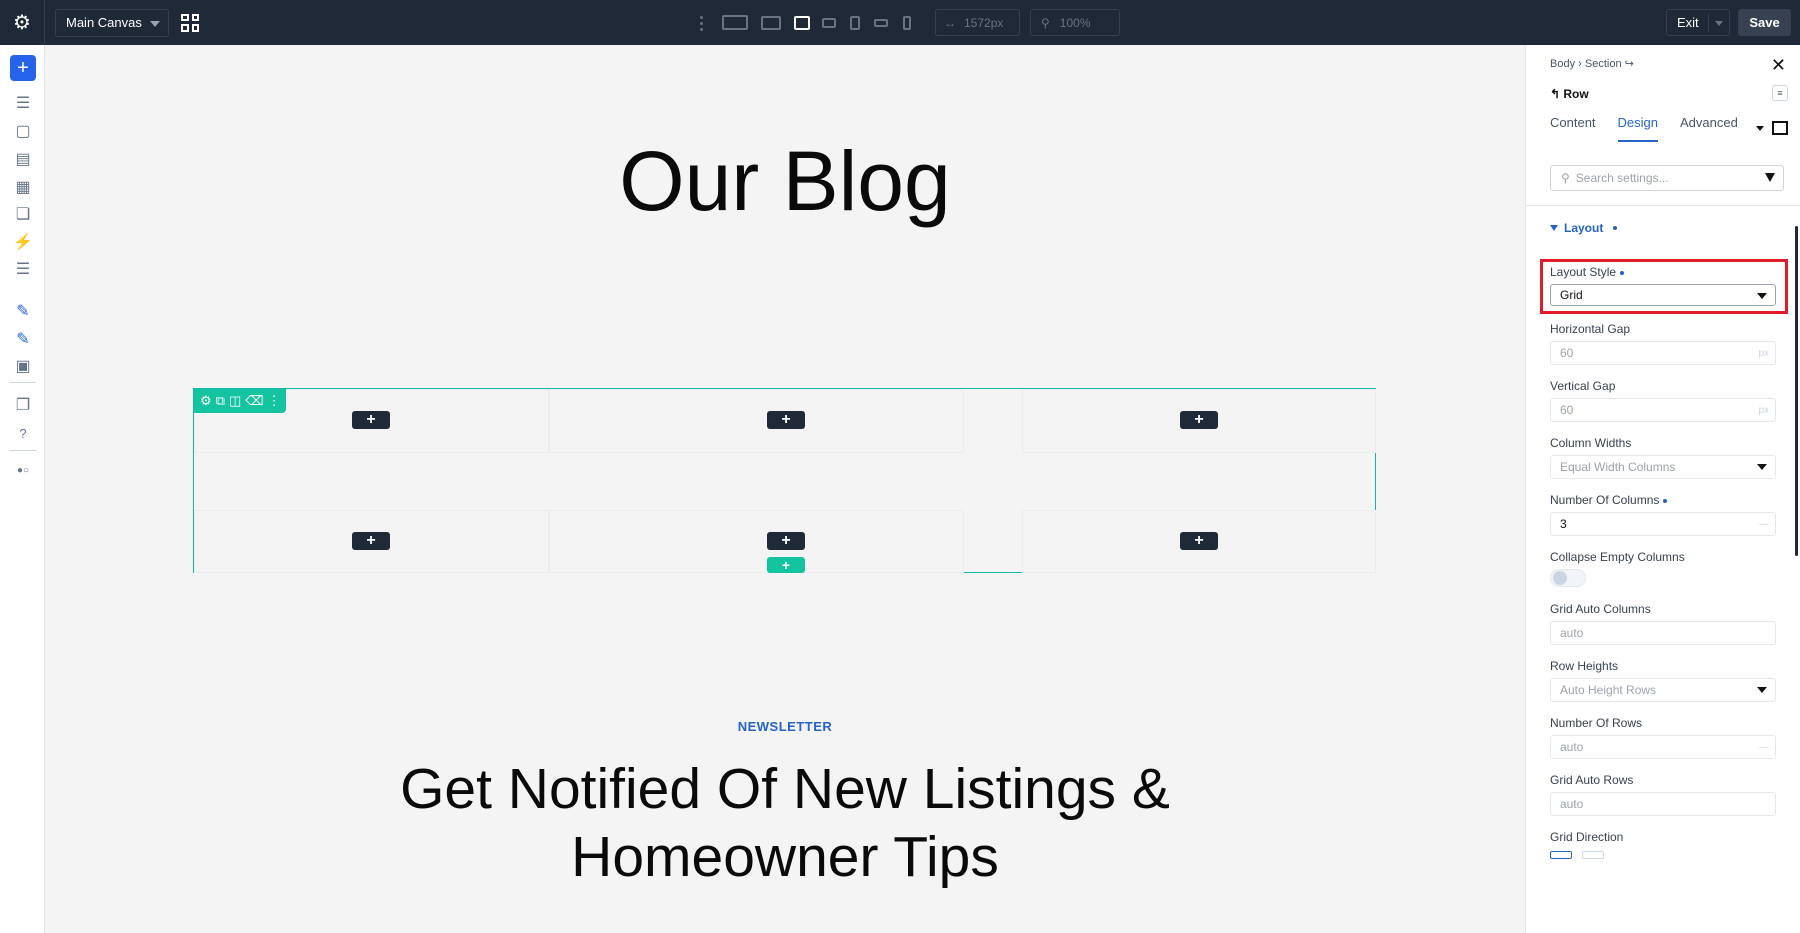 The height and width of the screenshot is (933, 1800). I want to click on add-row-button: +, so click(786, 565).